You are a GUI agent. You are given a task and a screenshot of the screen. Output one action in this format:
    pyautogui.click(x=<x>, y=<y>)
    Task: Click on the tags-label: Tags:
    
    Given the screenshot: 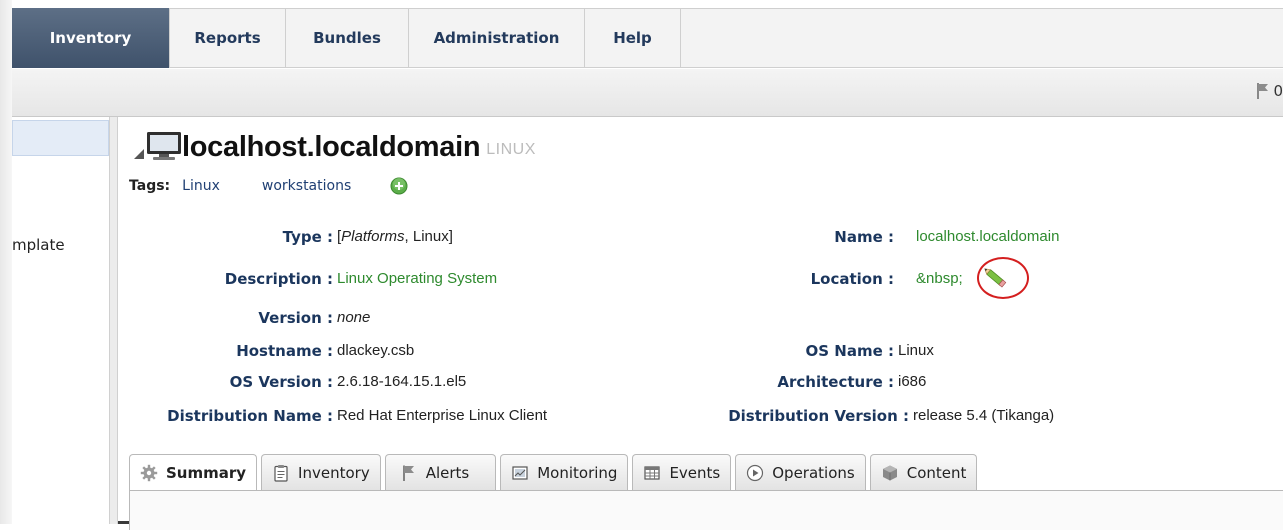 What is the action you would take?
    pyautogui.click(x=150, y=186)
    